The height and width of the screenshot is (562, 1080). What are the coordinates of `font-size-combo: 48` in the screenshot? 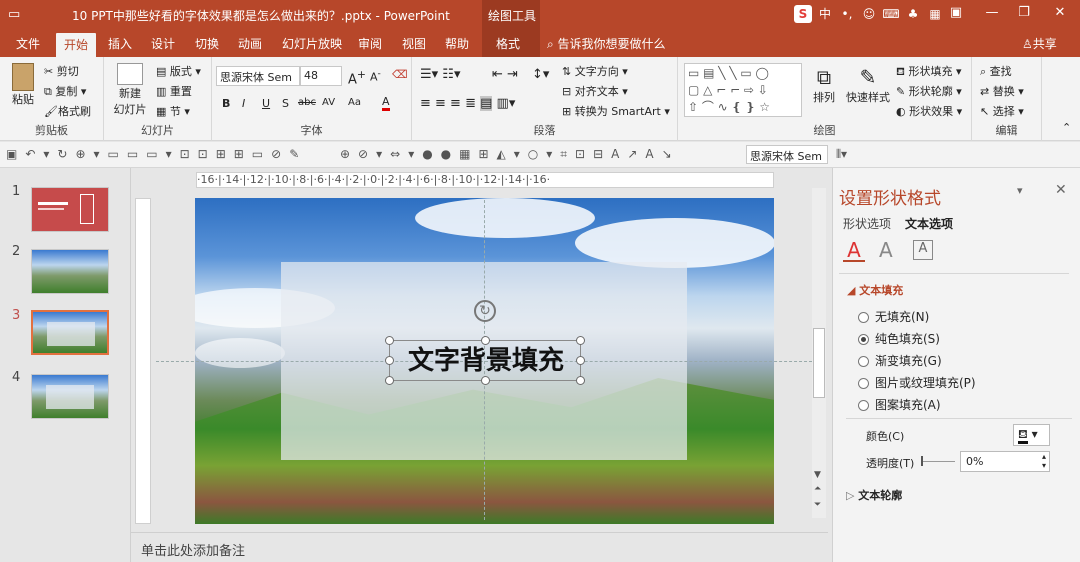 It's located at (321, 76).